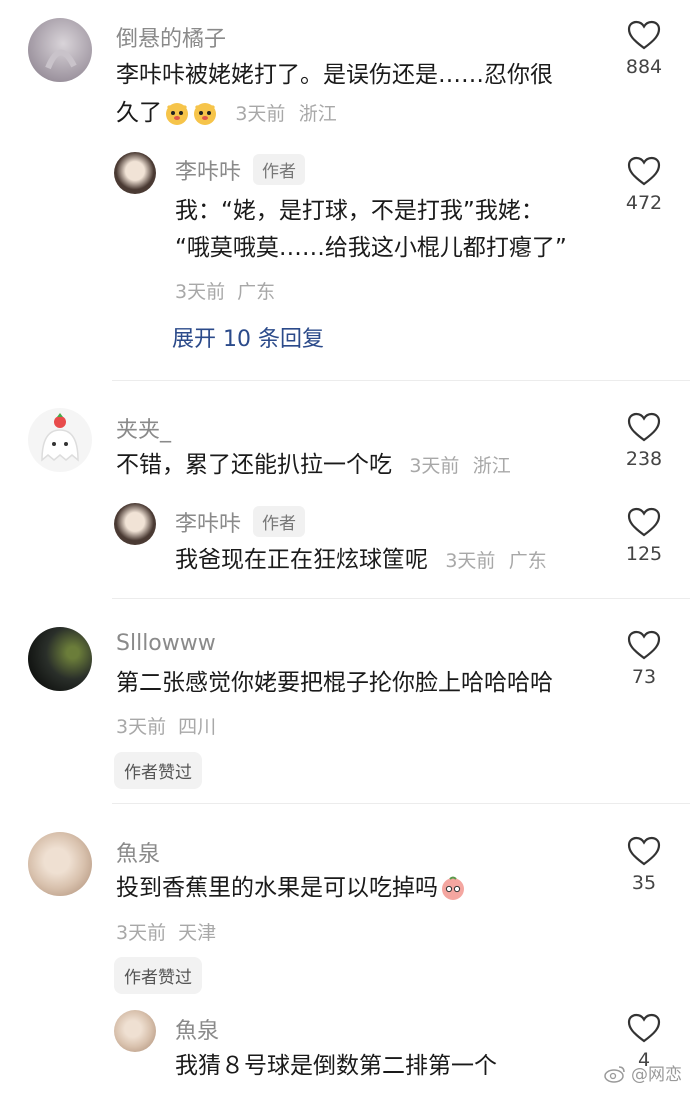 The image size is (690, 1095). Describe the element at coordinates (171, 37) in the screenshot. I see `username: 倒悬的橘子` at that location.